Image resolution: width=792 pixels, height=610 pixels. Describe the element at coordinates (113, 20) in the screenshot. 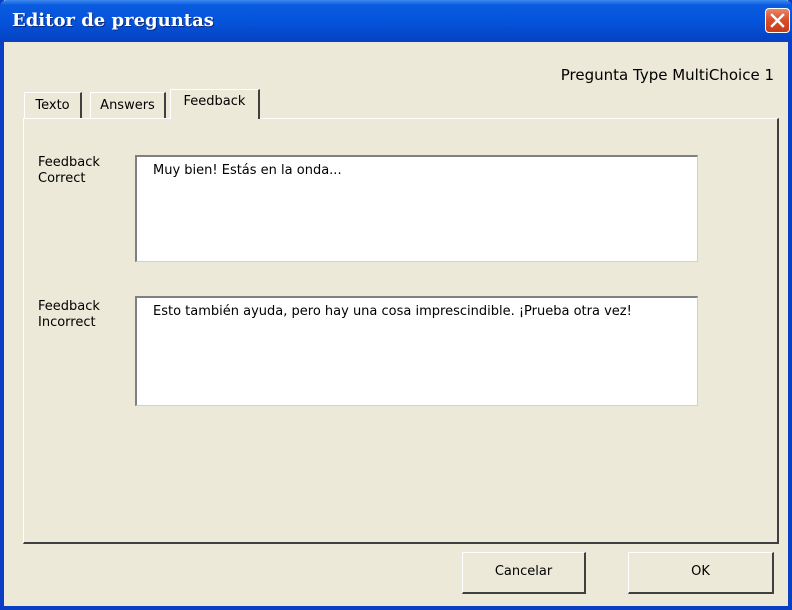

I see `window-title: Editor de preguntas` at that location.